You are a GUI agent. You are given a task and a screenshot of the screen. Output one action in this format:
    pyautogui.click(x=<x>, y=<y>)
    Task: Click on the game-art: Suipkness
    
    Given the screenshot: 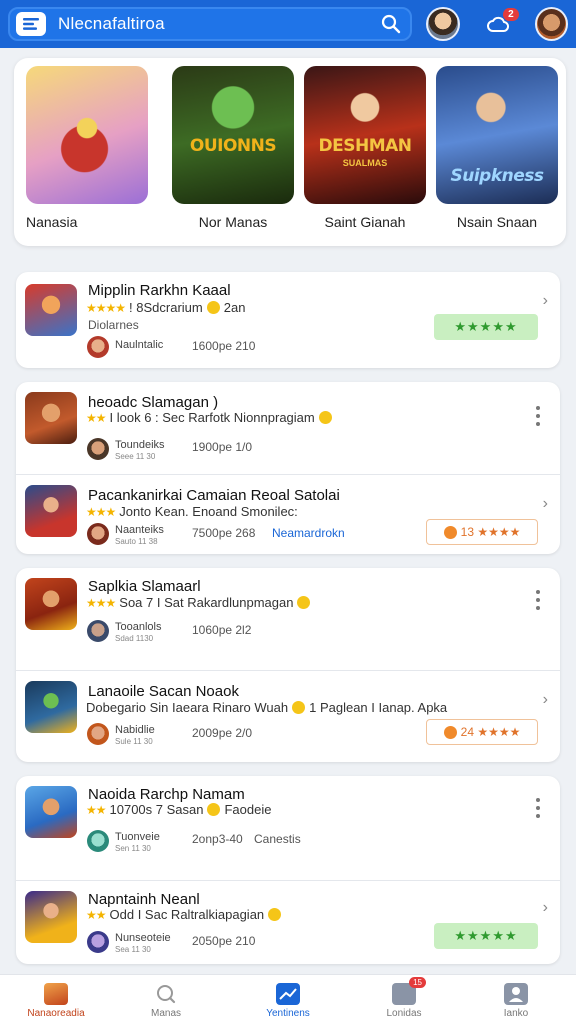 What is the action you would take?
    pyautogui.click(x=497, y=135)
    